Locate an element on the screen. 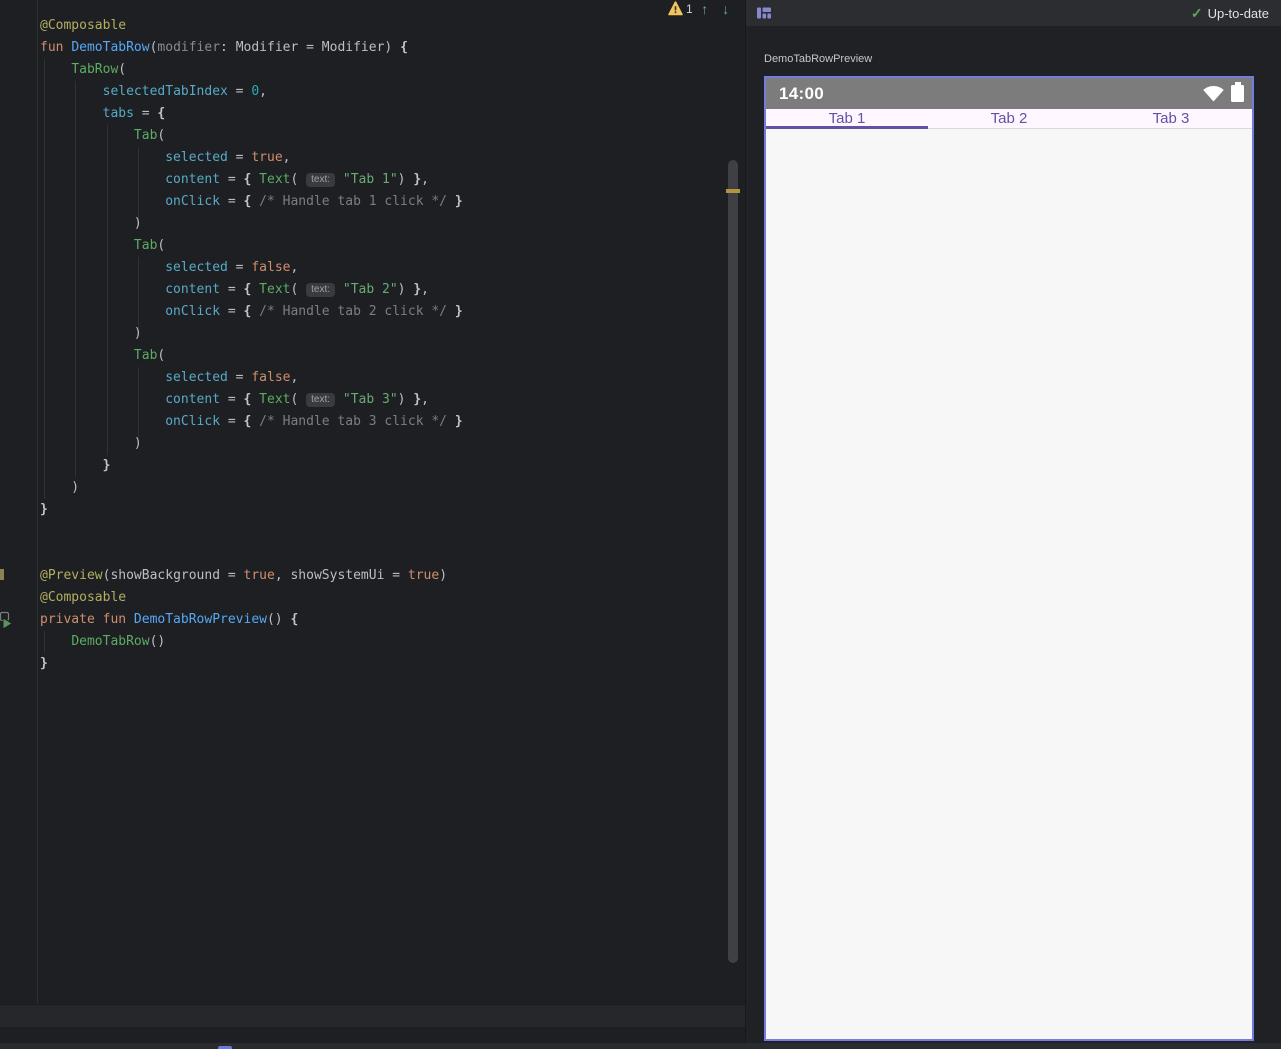 Image resolution: width=1281 pixels, height=1049 pixels. code-line: onClick = { /* Handle tab 2 click */ } is located at coordinates (372, 312).